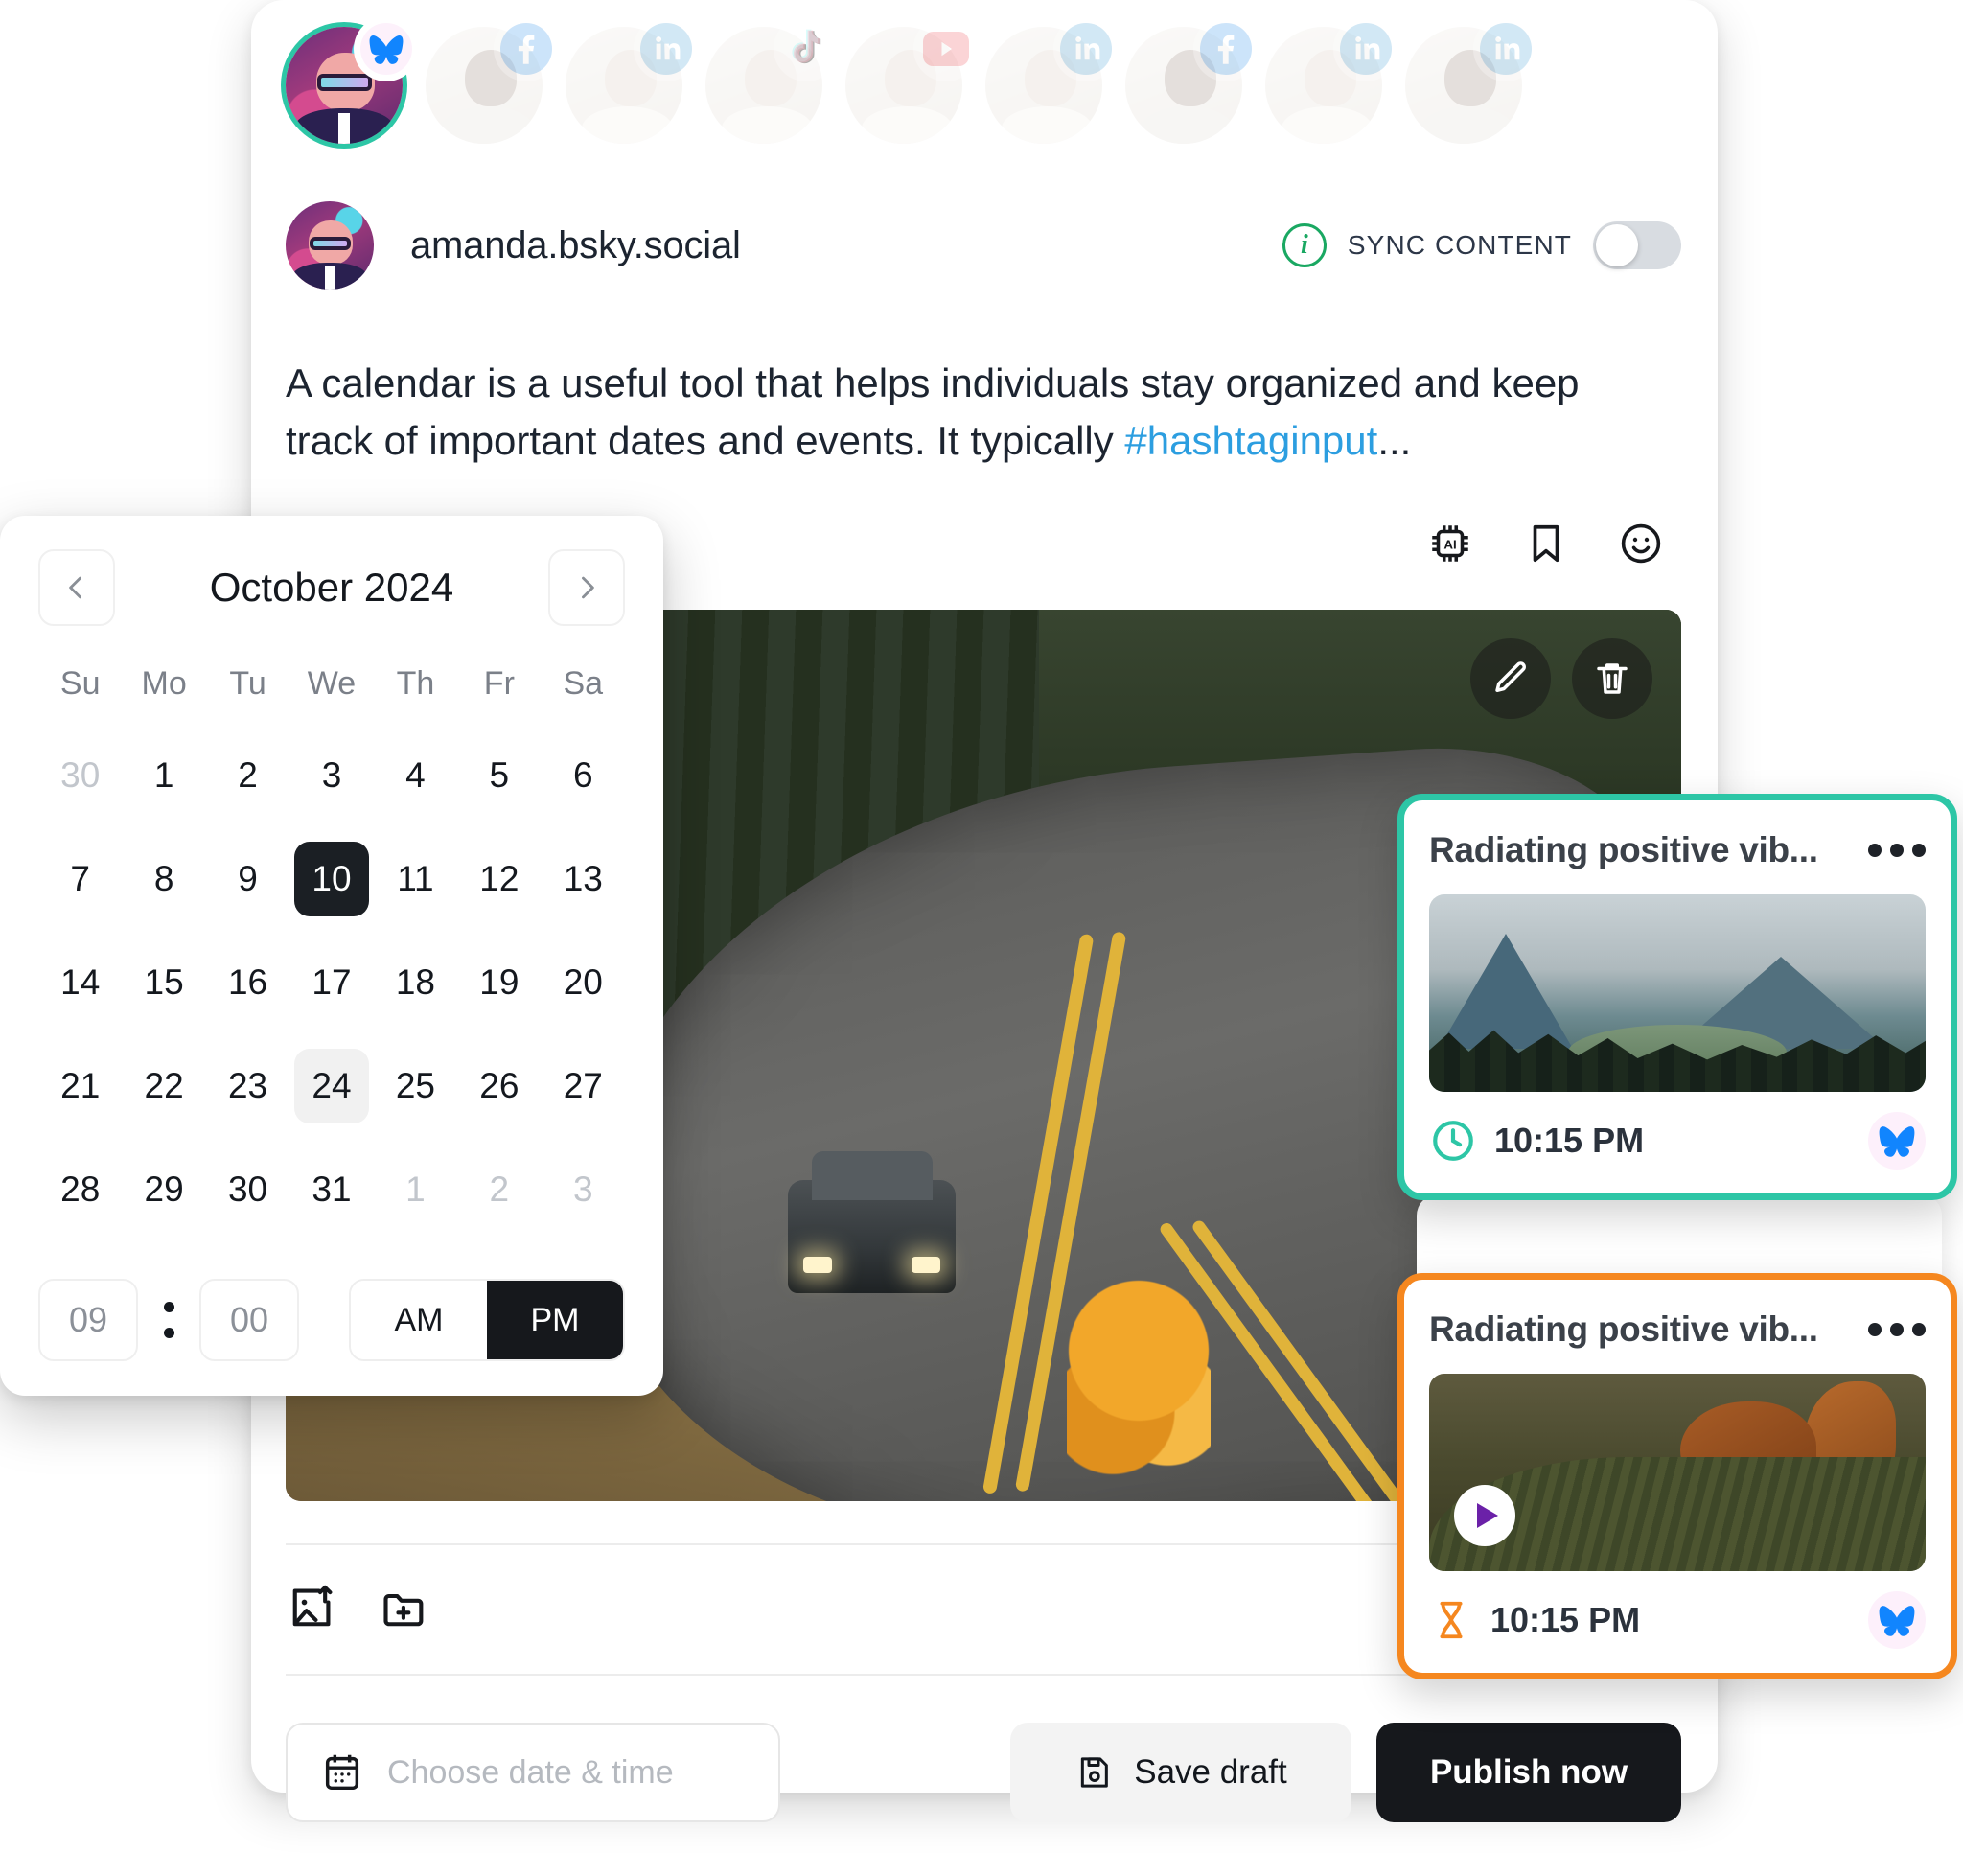  I want to click on calendar-day-28: 28, so click(80, 1189).